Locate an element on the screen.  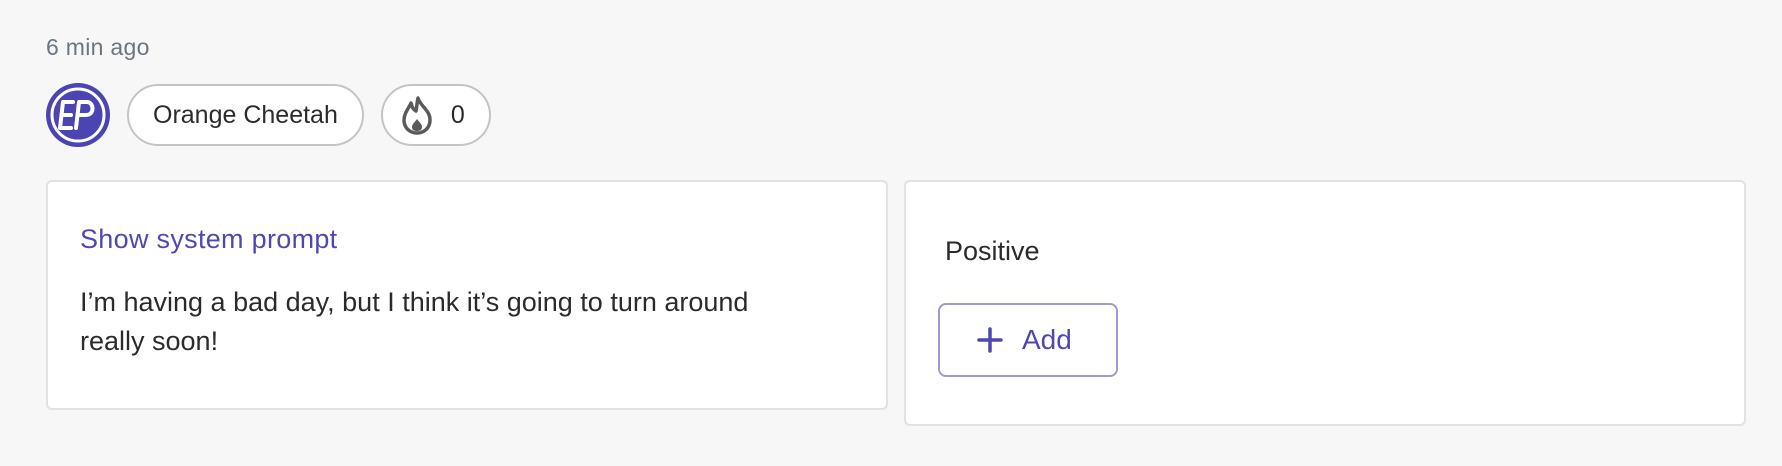
plus-icon is located at coordinates (990, 340).